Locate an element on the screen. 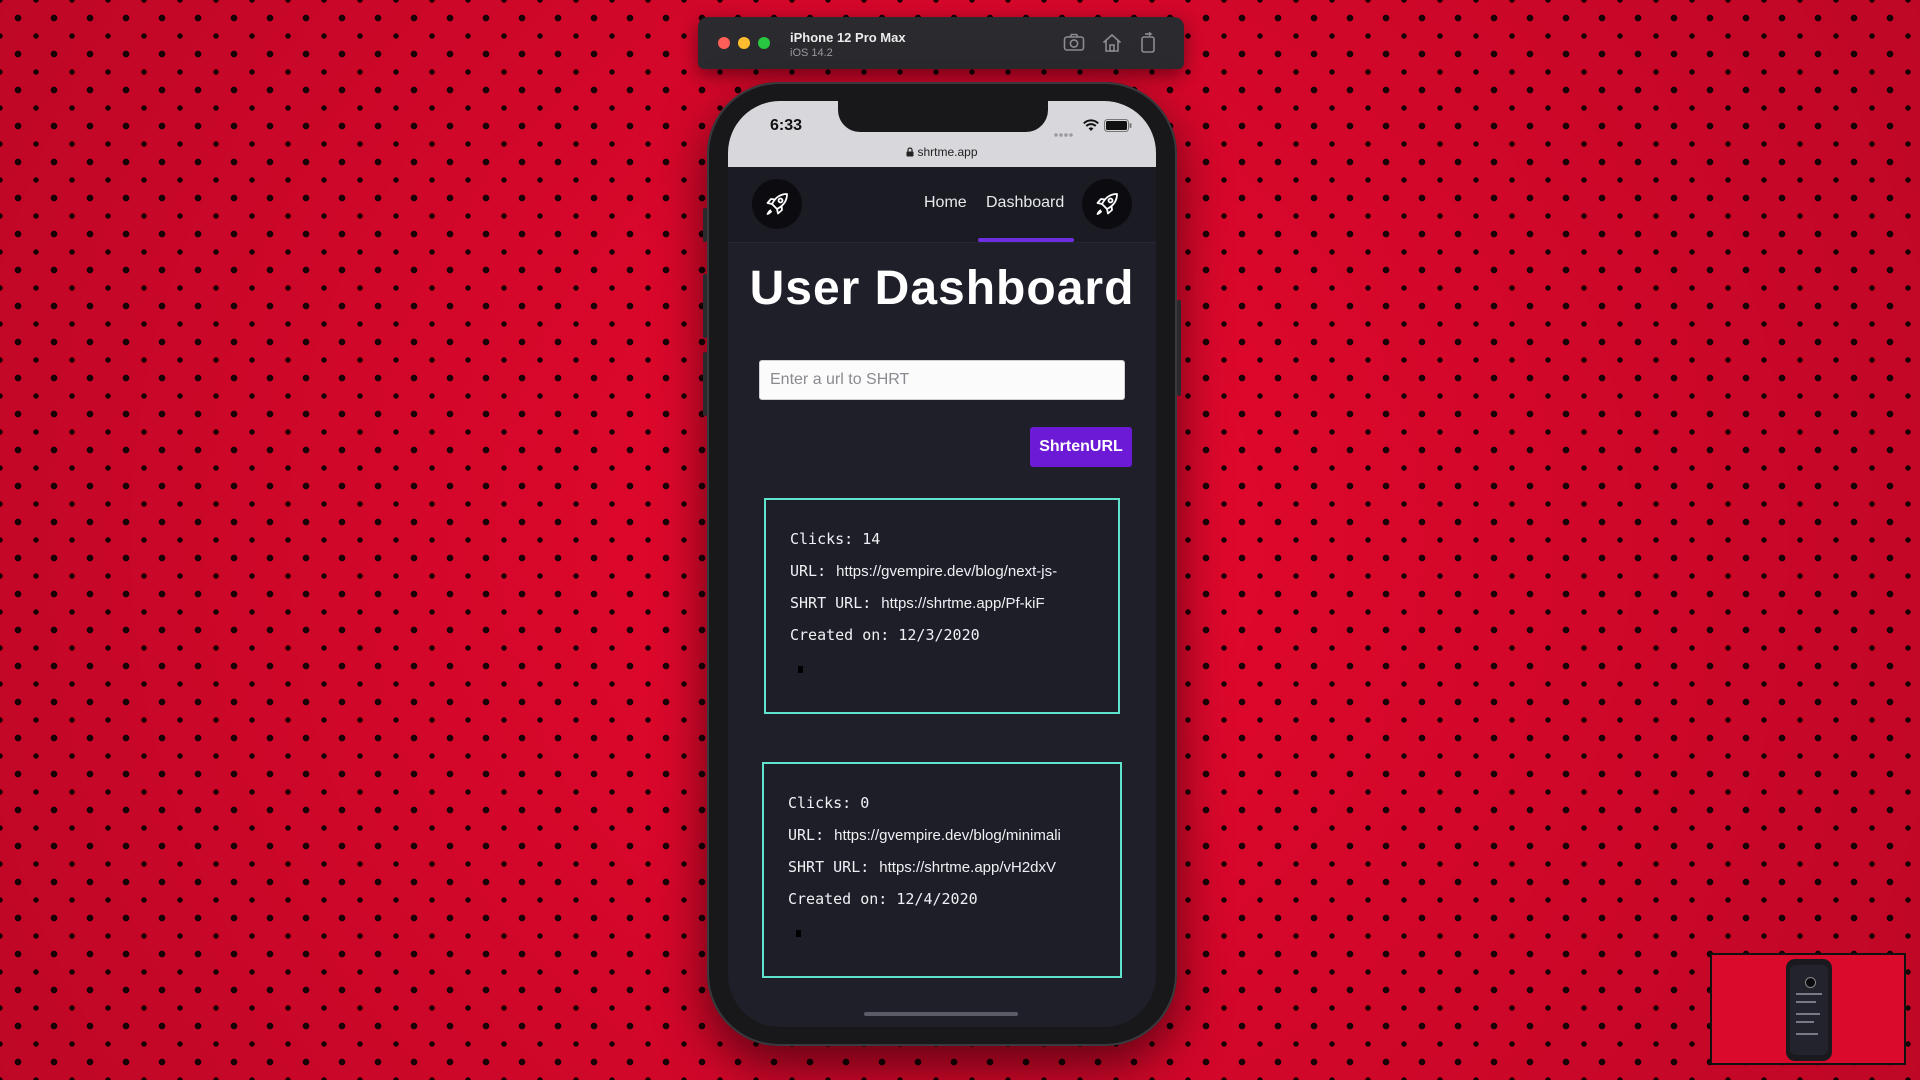  short-url-link: https://shrtme.app/vH2dxV is located at coordinates (967, 867).